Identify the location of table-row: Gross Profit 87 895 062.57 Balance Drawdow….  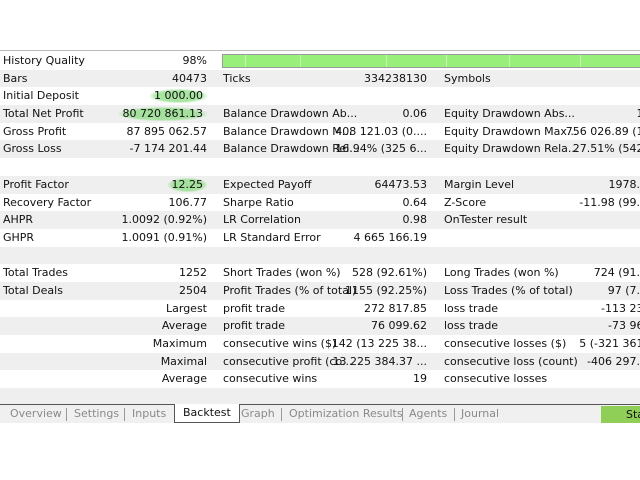
(320, 132).